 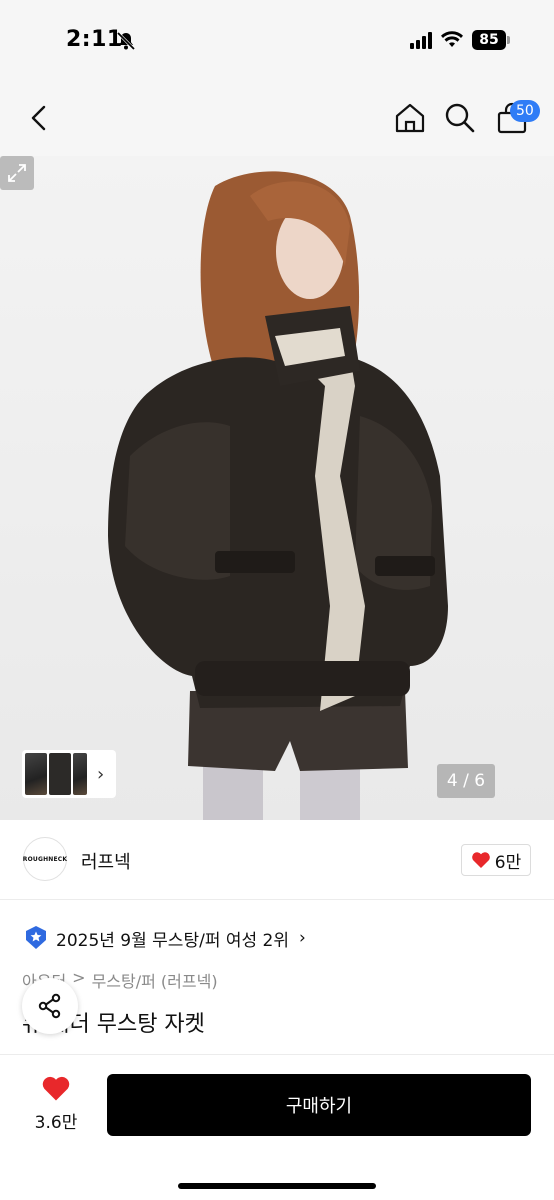 I want to click on search-icon, so click(x=460, y=118).